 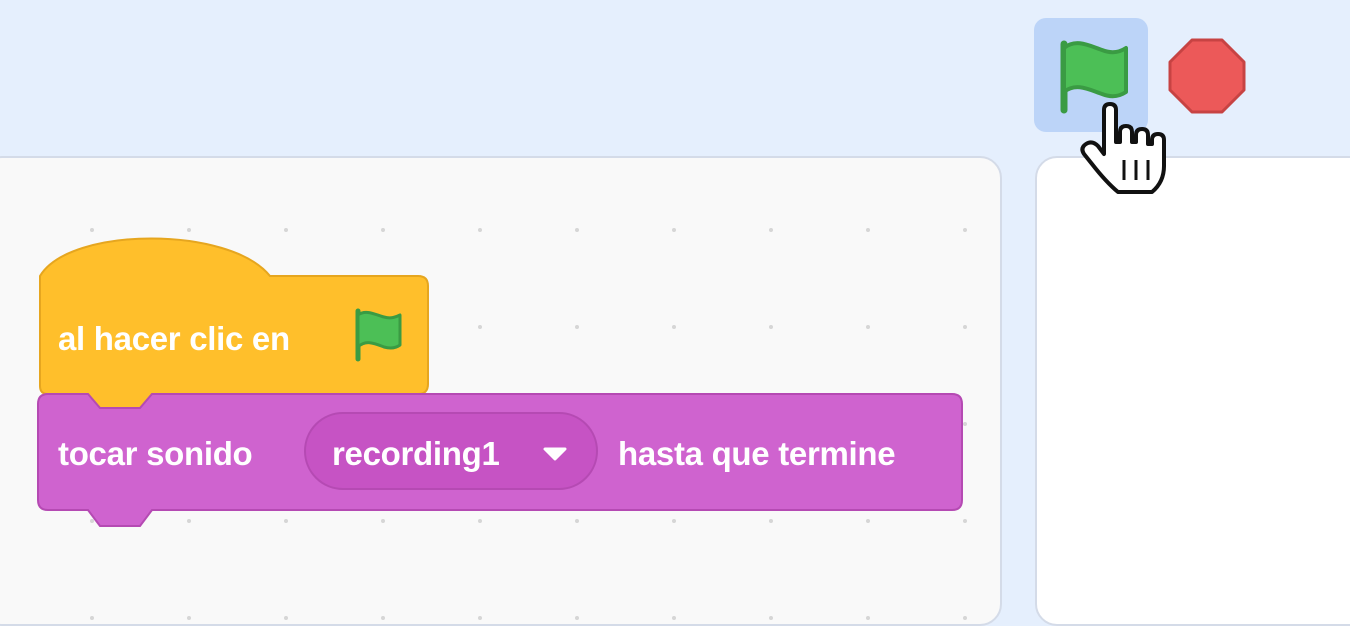 I want to click on stop-button, so click(x=1207, y=76).